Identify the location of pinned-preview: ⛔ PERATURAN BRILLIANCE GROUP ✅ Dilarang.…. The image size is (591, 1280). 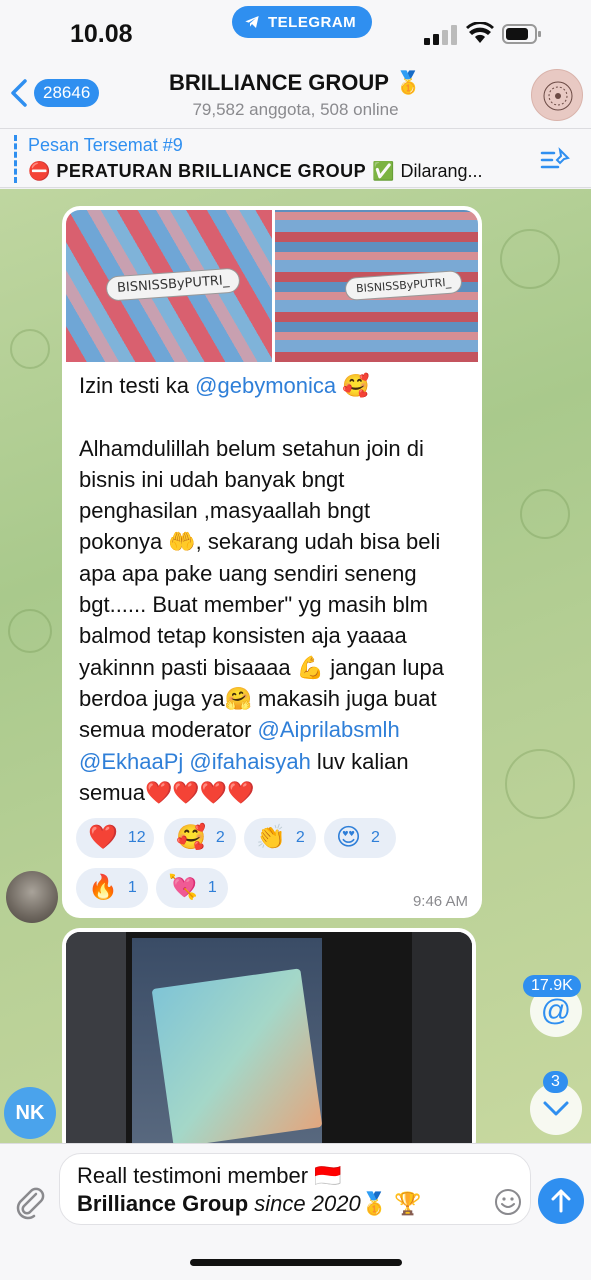
(283, 171).